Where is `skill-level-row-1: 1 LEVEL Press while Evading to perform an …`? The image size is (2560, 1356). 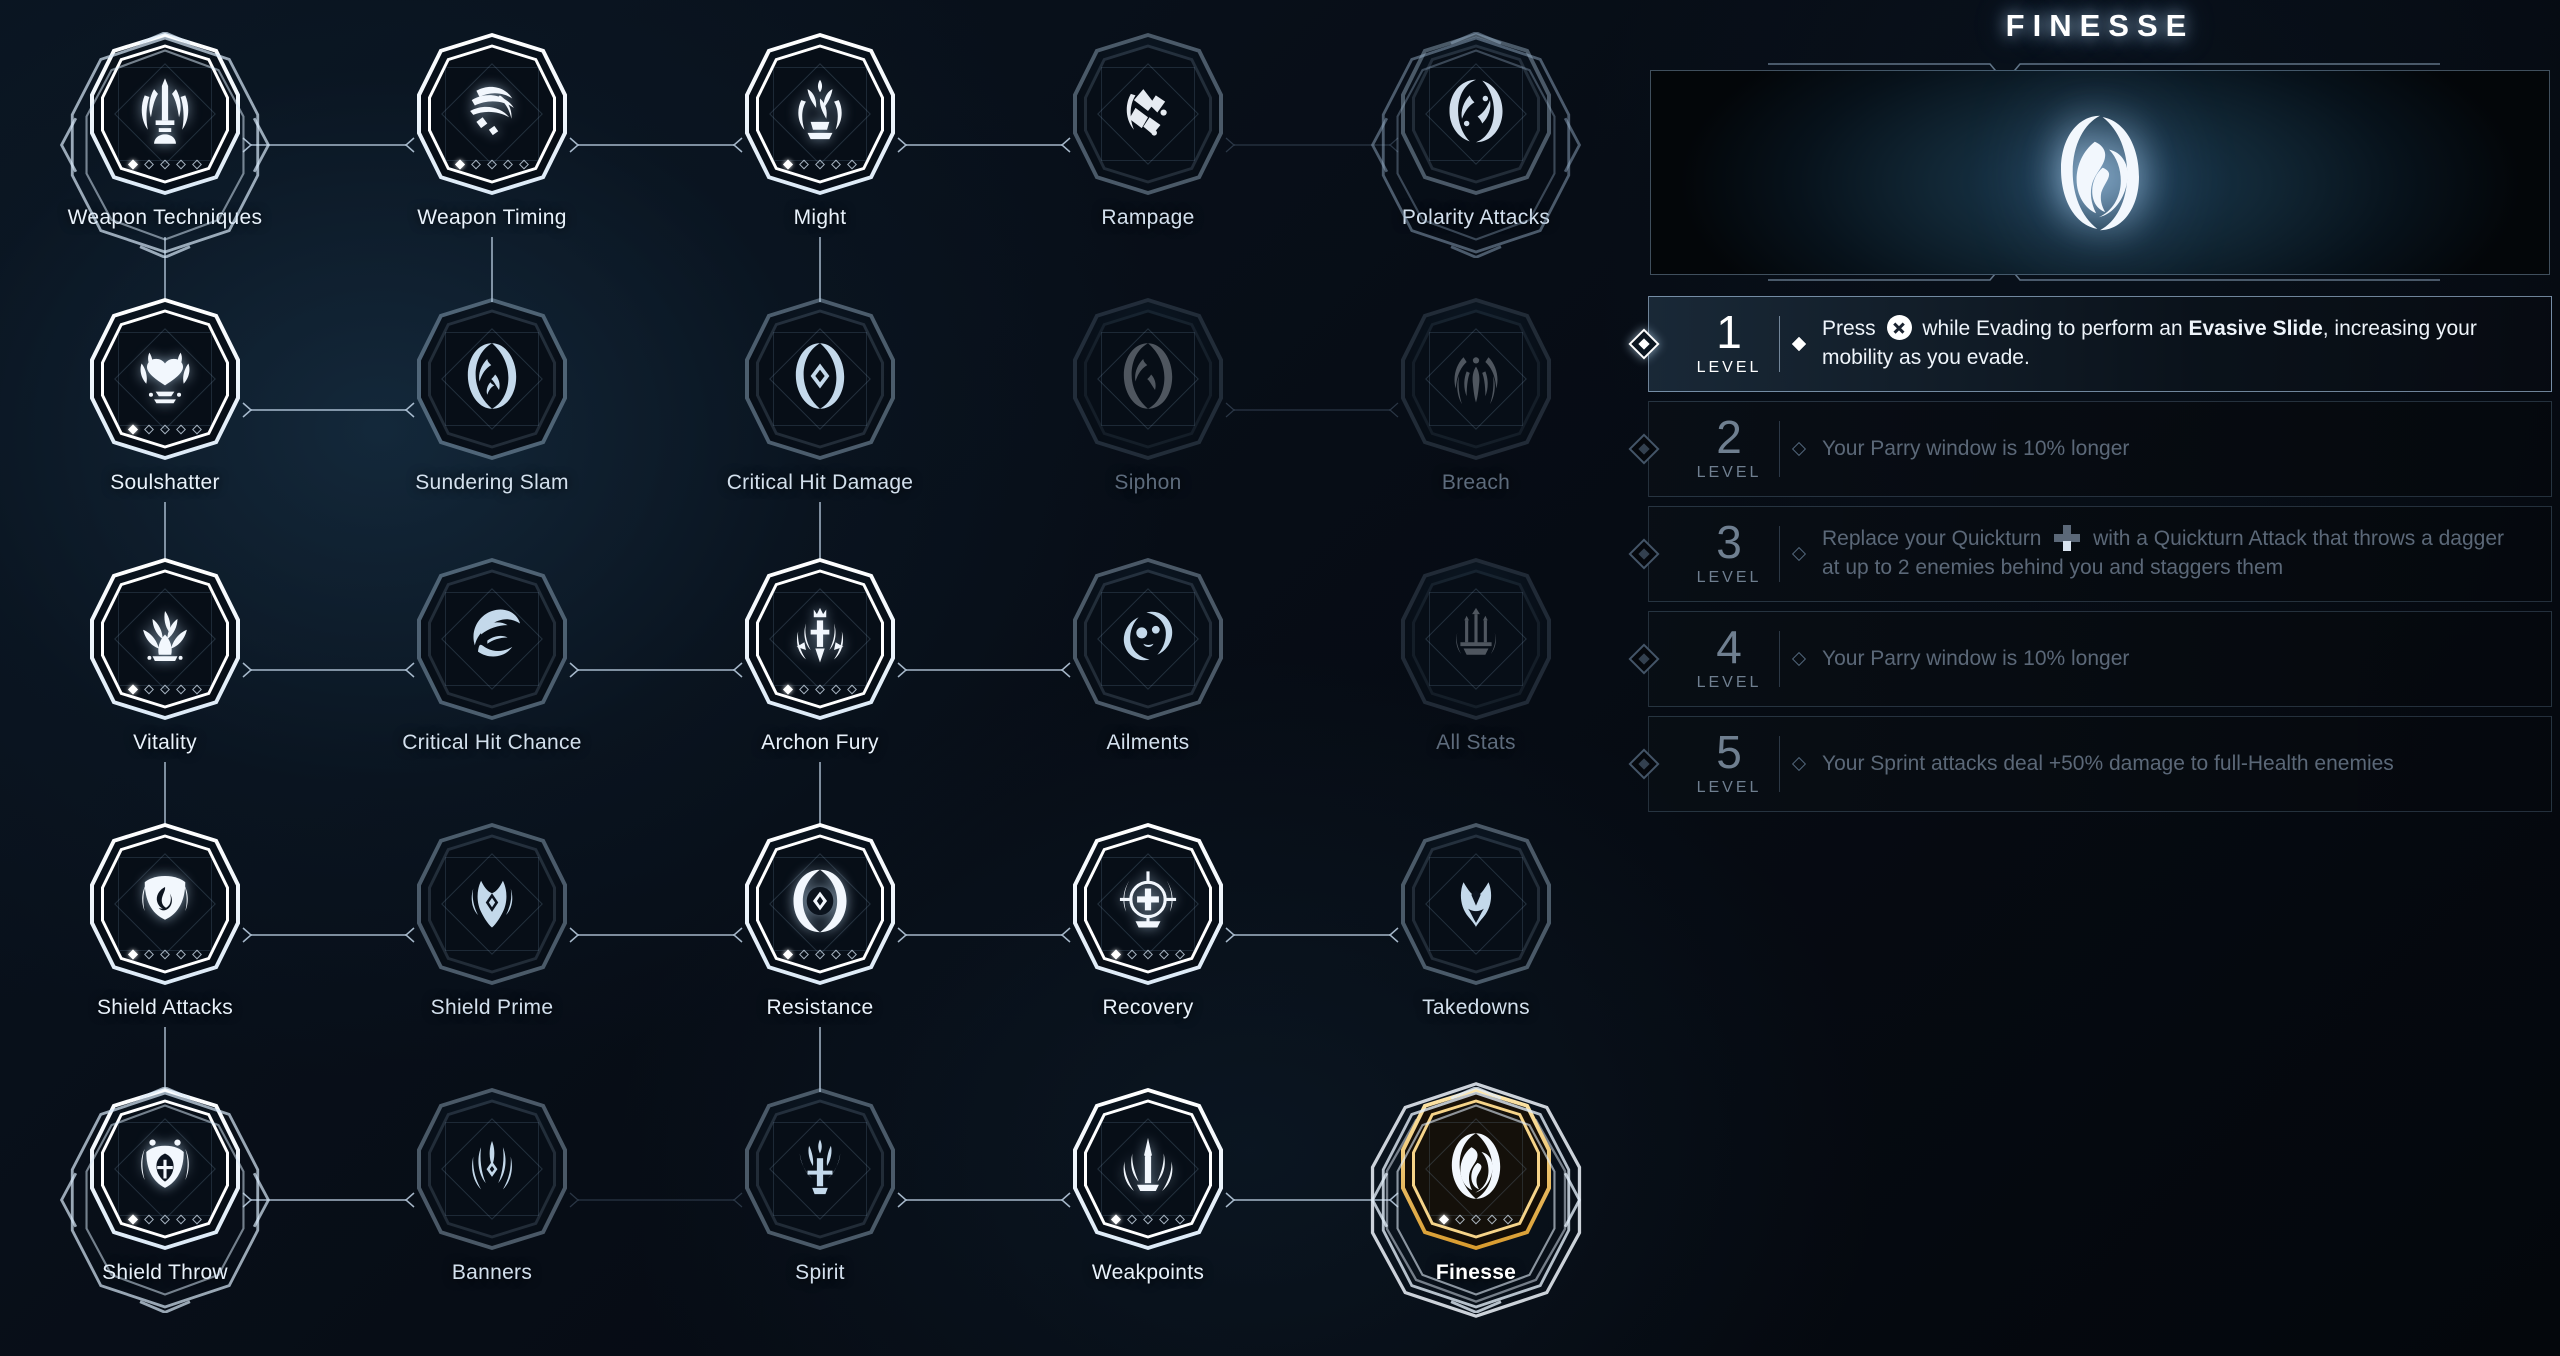 skill-level-row-1: 1 LEVEL Press while Evading to perform an … is located at coordinates (2090, 344).